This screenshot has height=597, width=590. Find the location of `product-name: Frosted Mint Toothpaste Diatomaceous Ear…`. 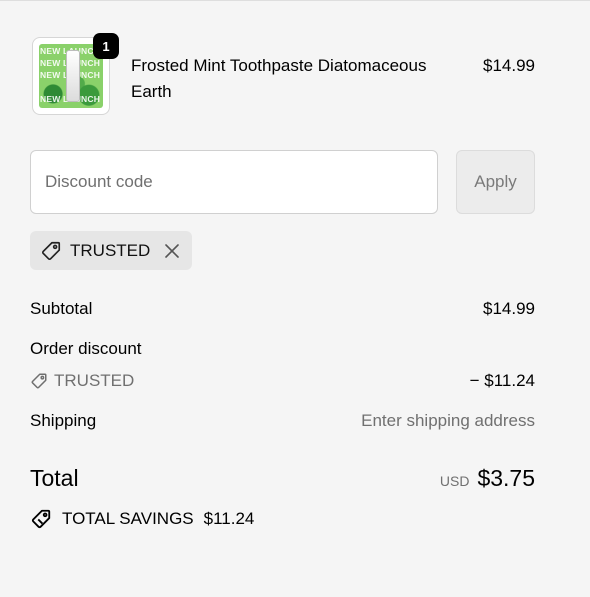

product-name: Frosted Mint Toothpaste Diatomaceous Ear… is located at coordinates (279, 78).